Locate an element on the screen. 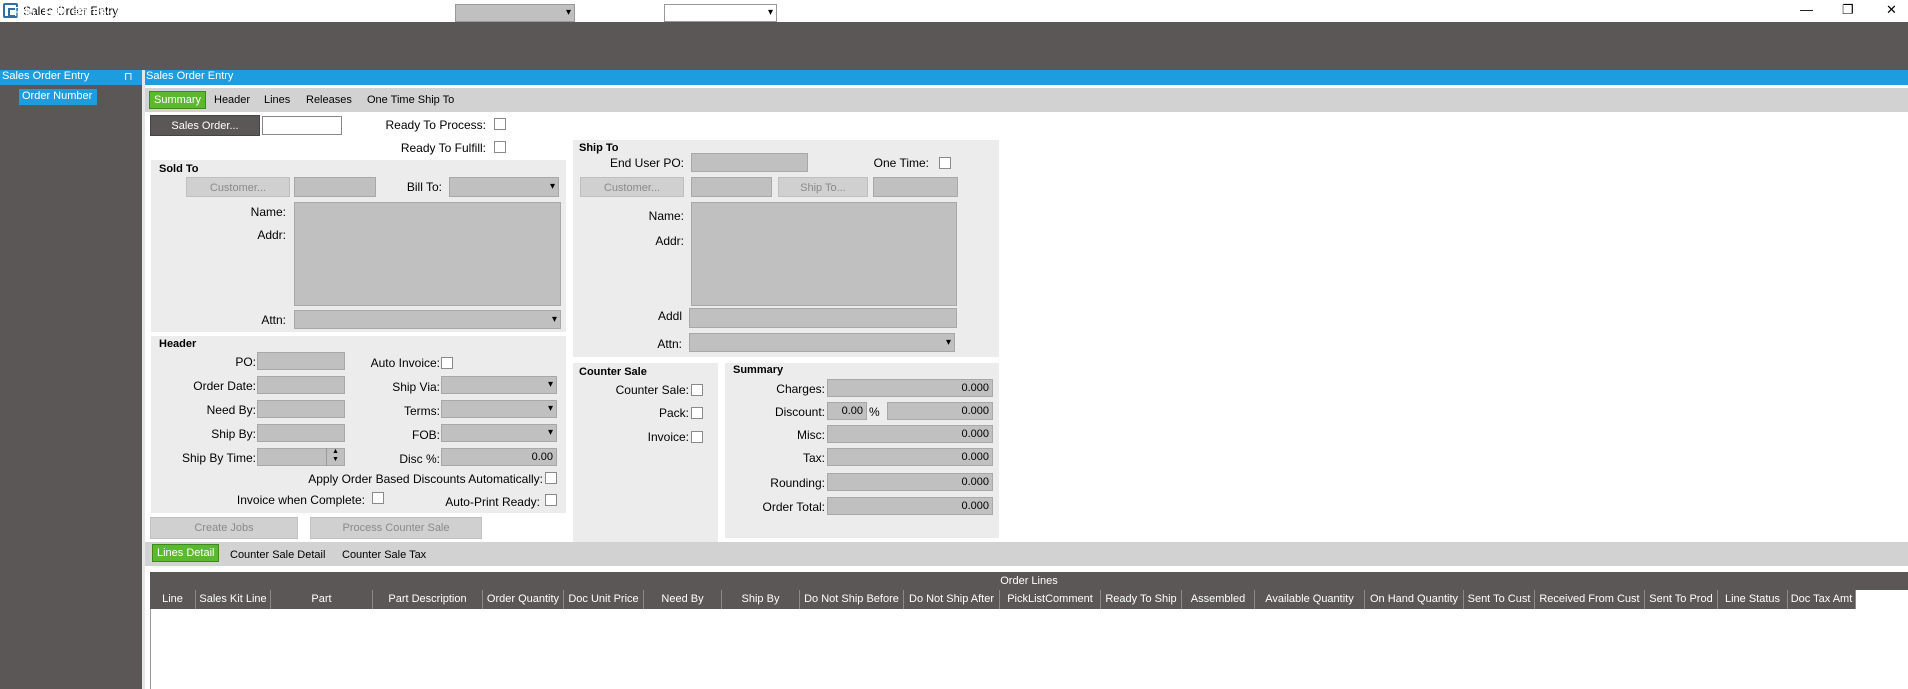 The image size is (1908, 689). apply-discounts-checkbox is located at coordinates (551, 478).